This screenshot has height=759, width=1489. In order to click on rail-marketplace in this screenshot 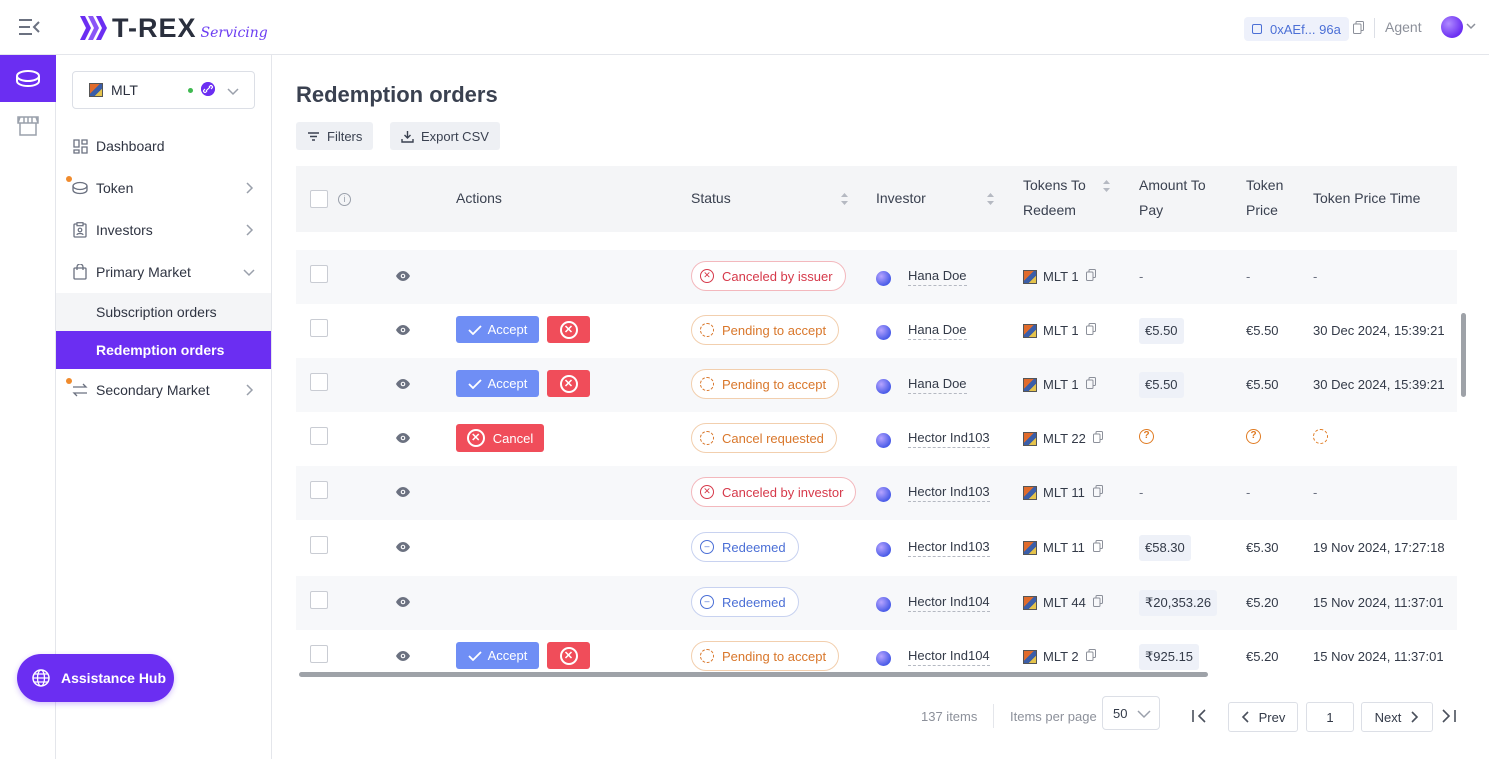, I will do `click(28, 125)`.